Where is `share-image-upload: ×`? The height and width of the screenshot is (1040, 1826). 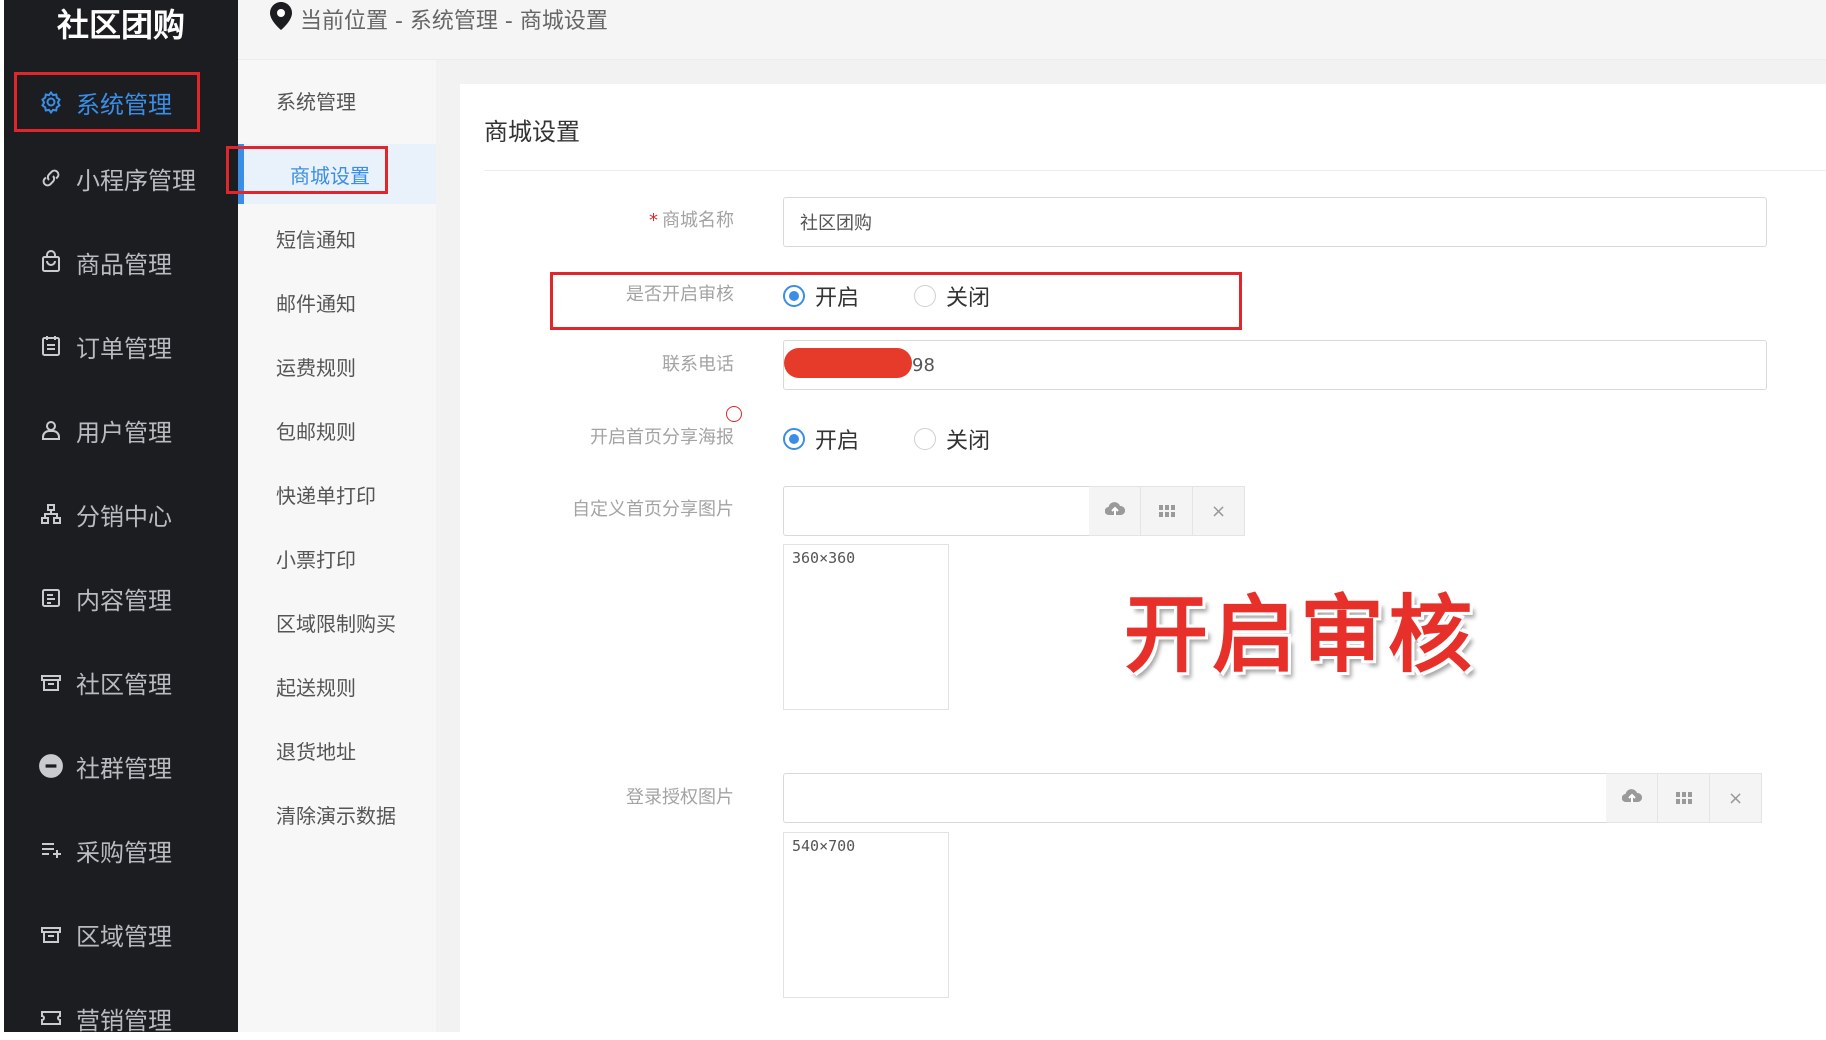 share-image-upload: × is located at coordinates (1014, 511).